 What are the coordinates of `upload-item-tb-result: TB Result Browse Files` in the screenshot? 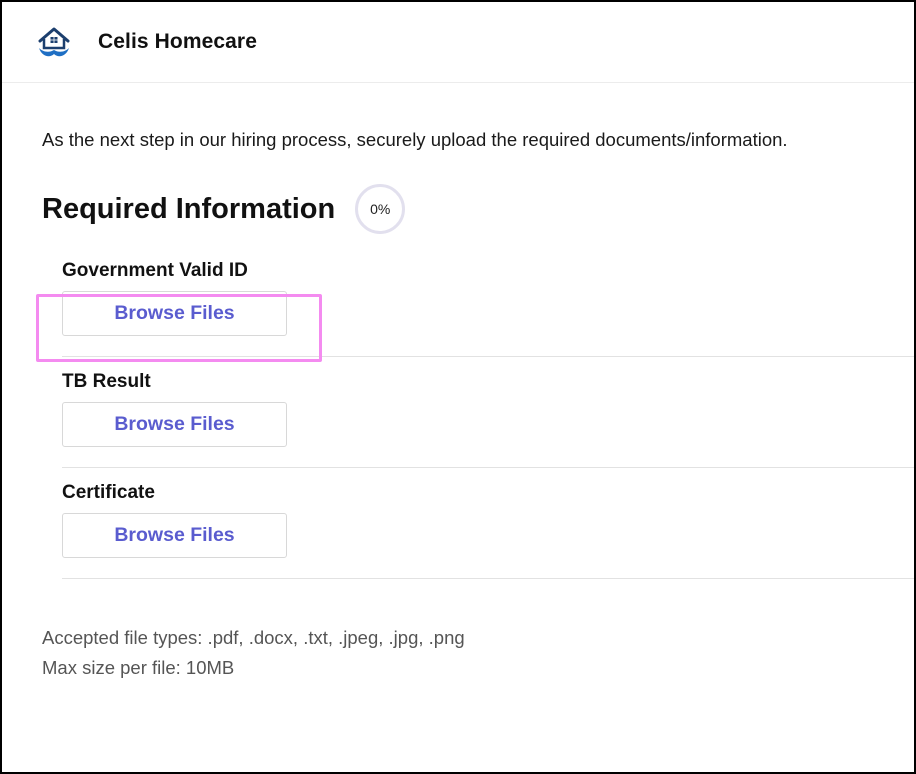 It's located at (488, 419).